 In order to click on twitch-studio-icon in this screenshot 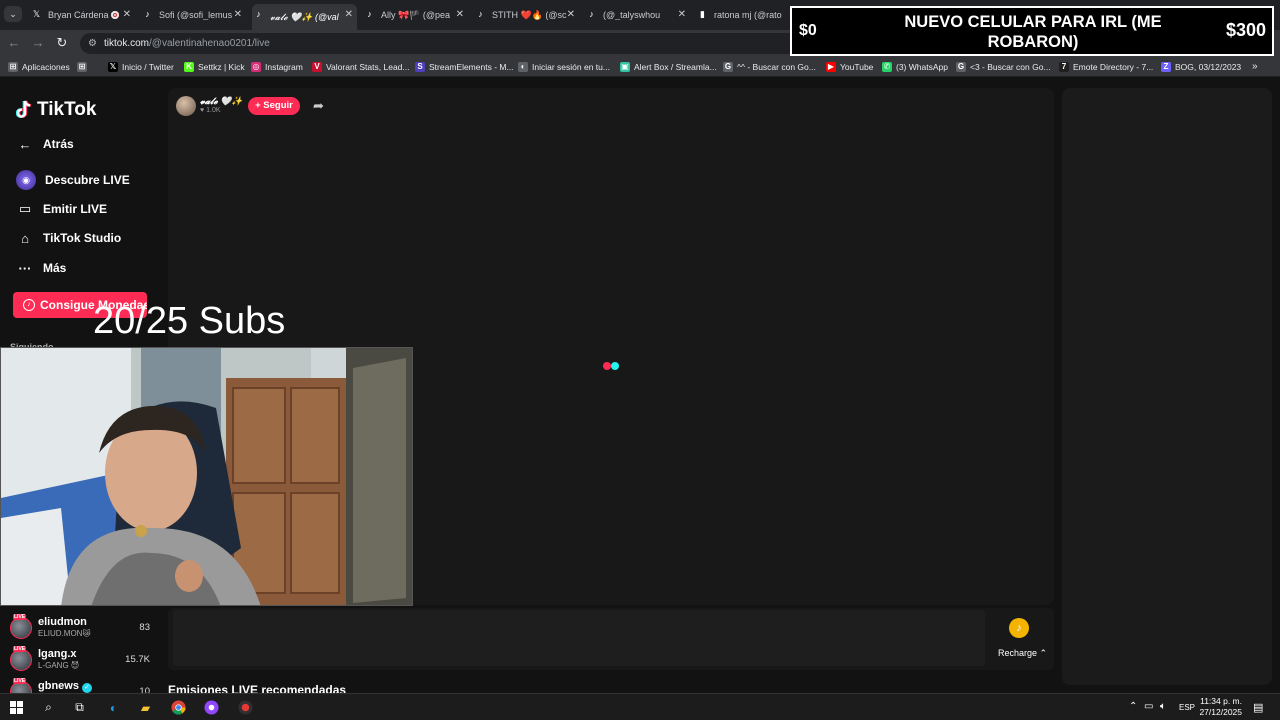, I will do `click(211, 707)`.